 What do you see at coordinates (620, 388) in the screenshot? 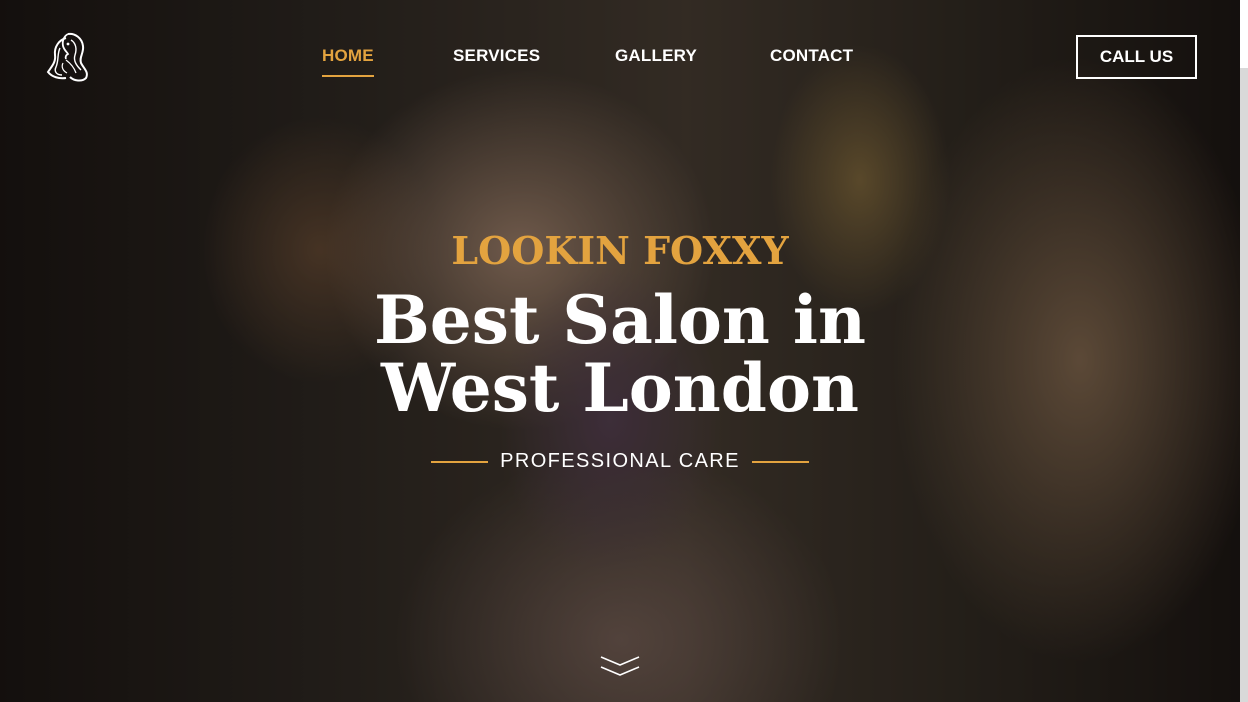
I see `hero-headline-line-2: West London` at bounding box center [620, 388].